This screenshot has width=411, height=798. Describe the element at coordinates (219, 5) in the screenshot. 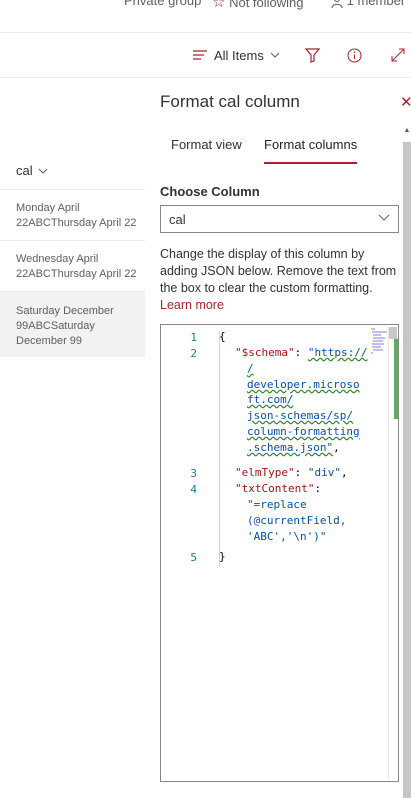

I see `star-icon: ☆` at that location.